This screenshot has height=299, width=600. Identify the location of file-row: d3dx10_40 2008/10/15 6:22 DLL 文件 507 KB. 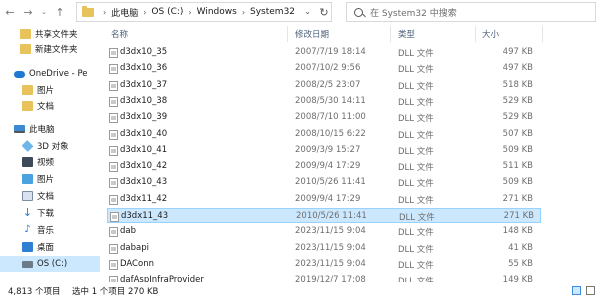
(324, 134).